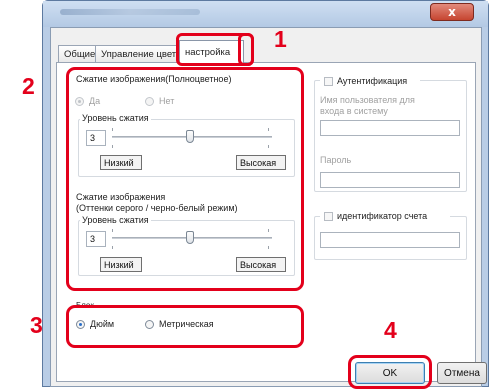  Describe the element at coordinates (36, 325) in the screenshot. I see `callout-3: 3` at that location.